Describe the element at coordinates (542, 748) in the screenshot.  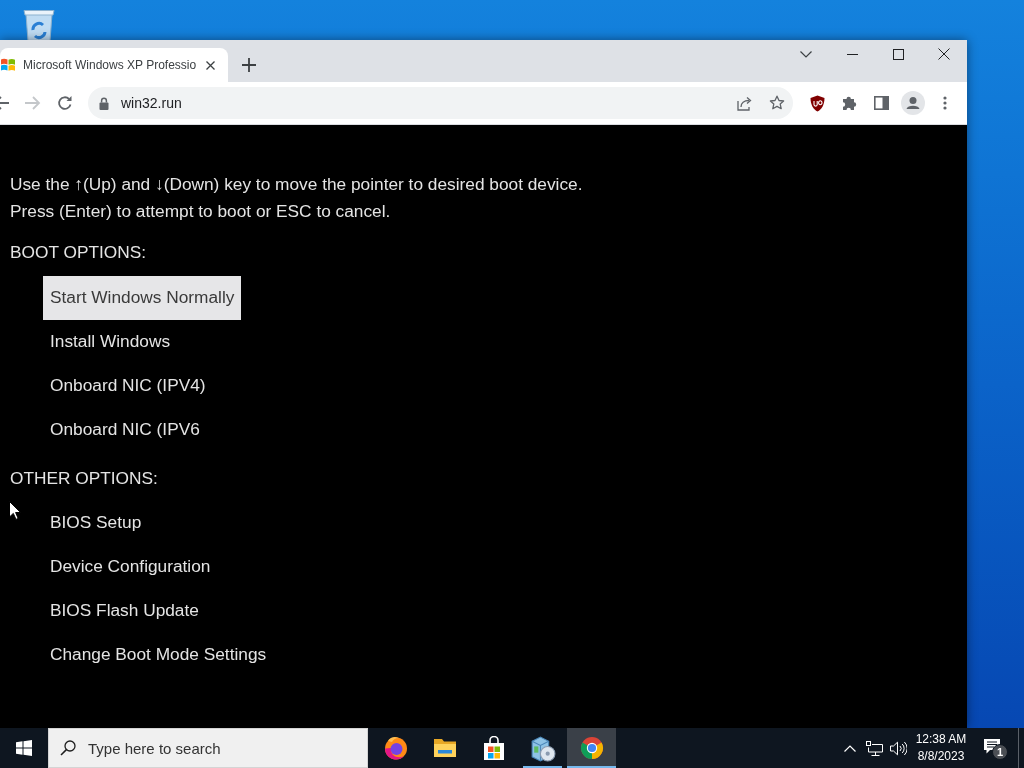
I see `box-with-disc-icon` at that location.